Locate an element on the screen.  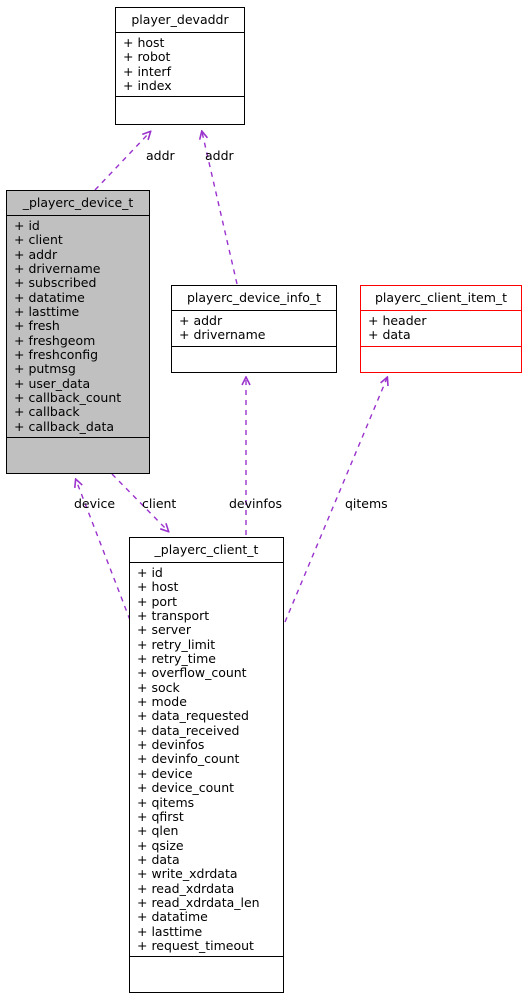
edge-label-addr-device: addr is located at coordinates (160, 155).